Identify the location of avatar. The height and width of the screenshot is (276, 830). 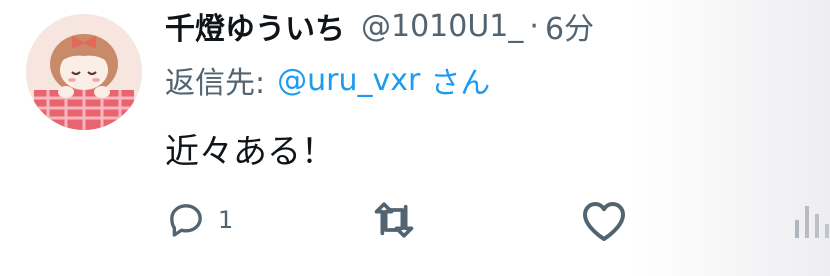
(84, 72).